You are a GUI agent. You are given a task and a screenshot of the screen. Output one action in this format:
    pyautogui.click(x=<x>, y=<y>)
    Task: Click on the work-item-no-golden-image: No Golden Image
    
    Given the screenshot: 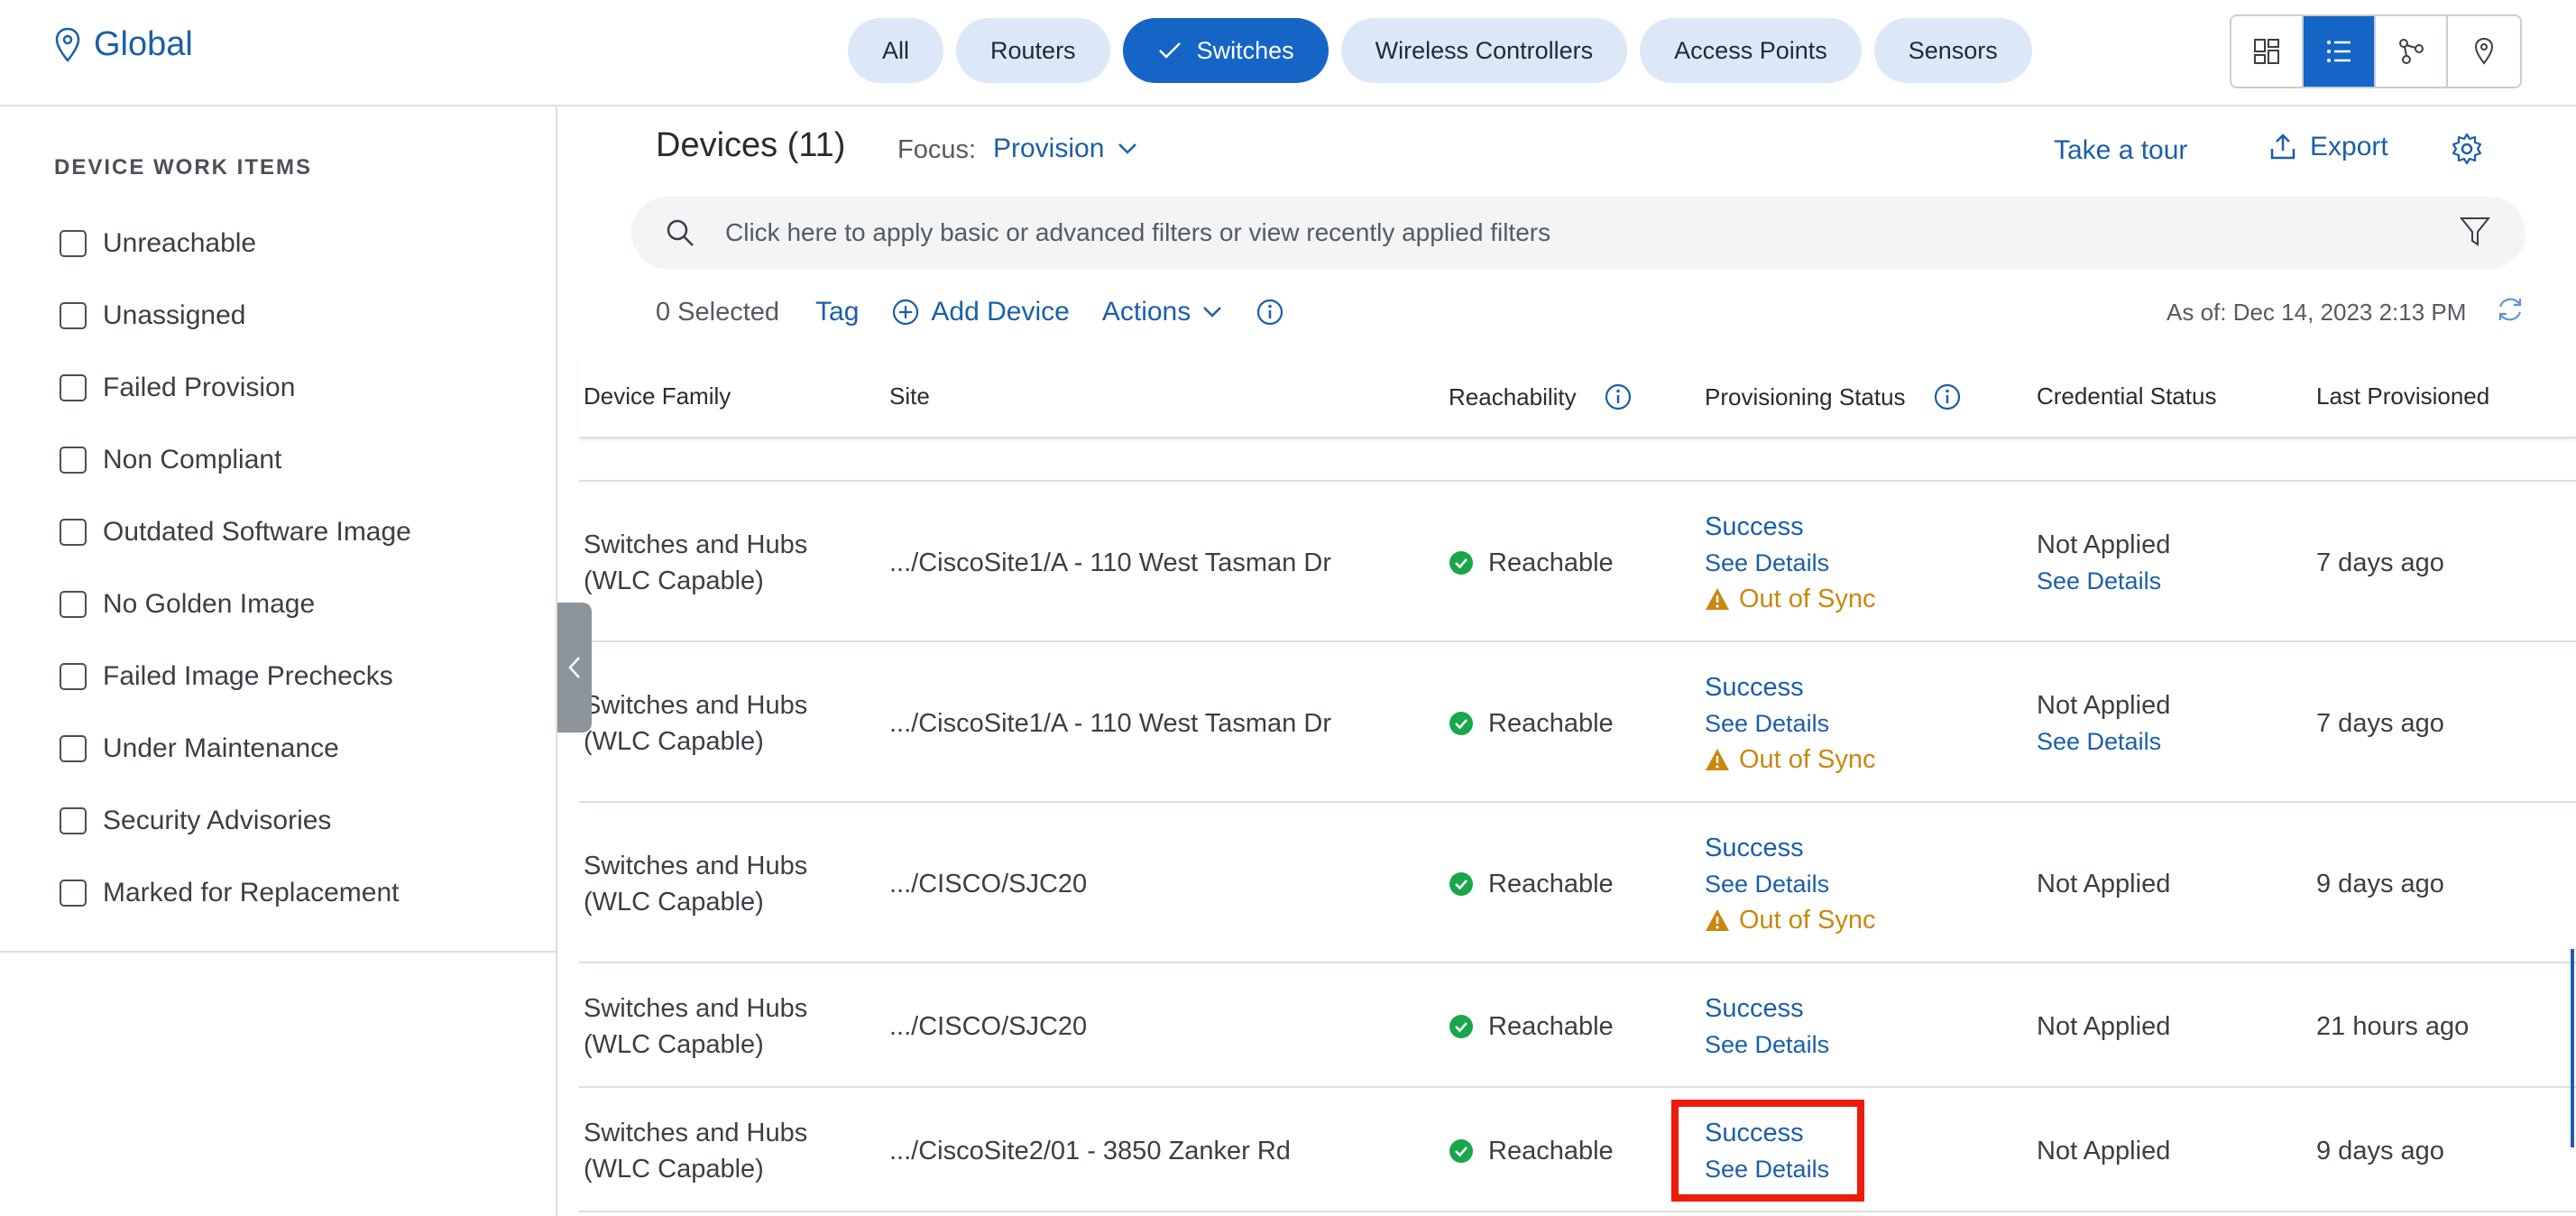 What is the action you would take?
    pyautogui.click(x=236, y=604)
    